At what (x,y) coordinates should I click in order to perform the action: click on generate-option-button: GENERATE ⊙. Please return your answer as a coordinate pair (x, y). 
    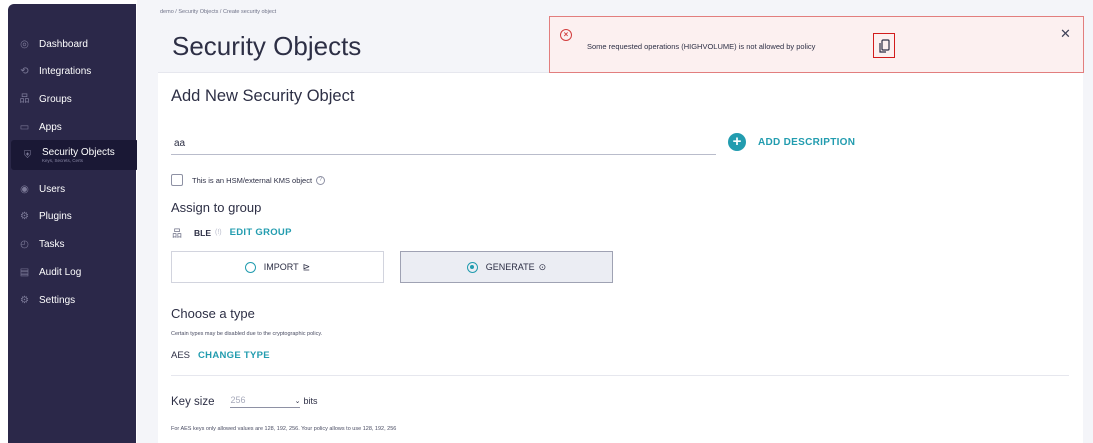
    Looking at the image, I should click on (506, 267).